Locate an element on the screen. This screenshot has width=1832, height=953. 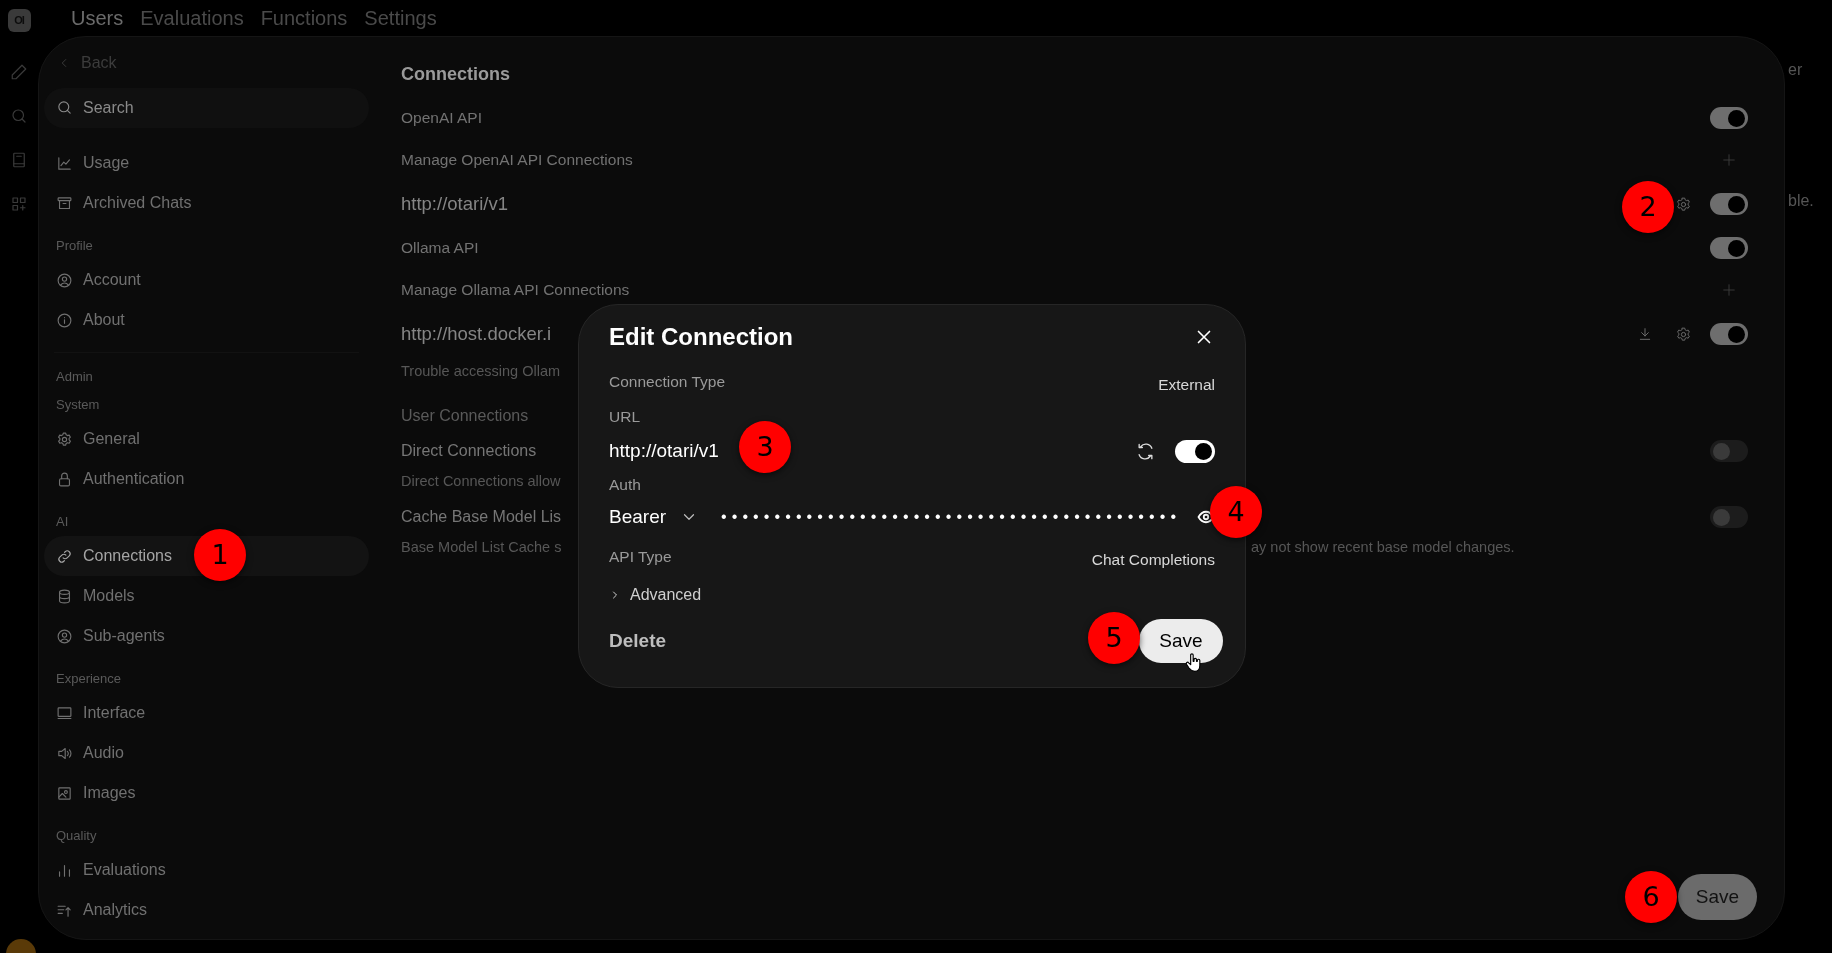
description-text: Base Model List Cache s is located at coordinates (481, 547).